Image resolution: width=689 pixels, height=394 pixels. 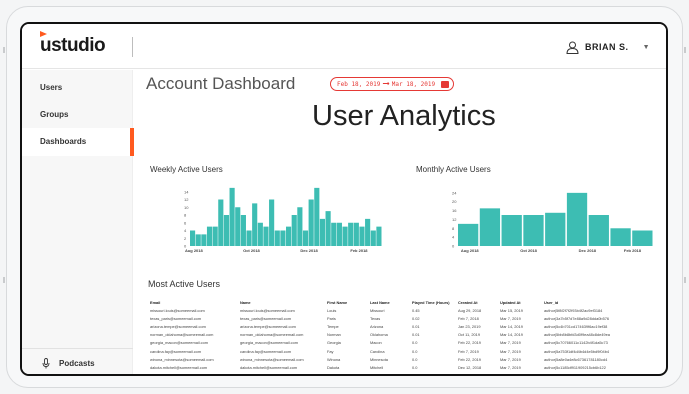 What do you see at coordinates (272, 335) in the screenshot?
I see `table-cell: norman_oklahoma@someemail.com` at bounding box center [272, 335].